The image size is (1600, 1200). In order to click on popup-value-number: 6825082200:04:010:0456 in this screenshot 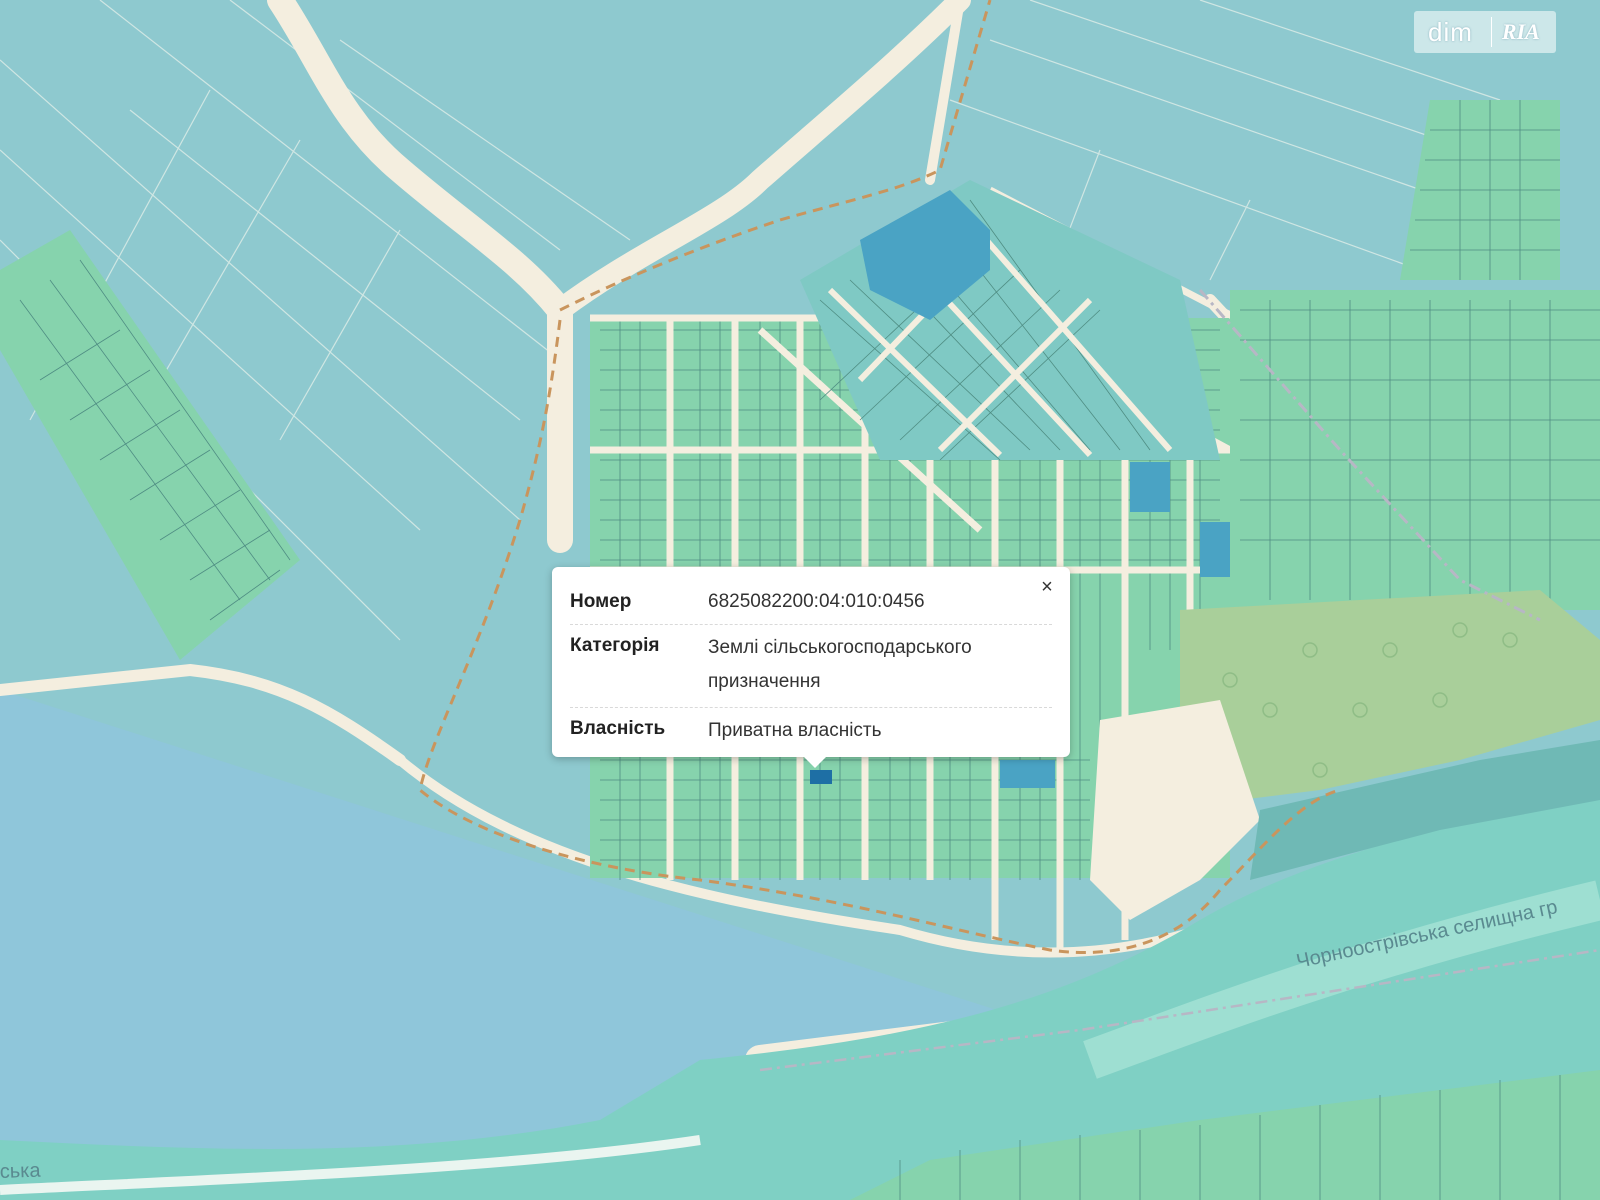, I will do `click(816, 601)`.